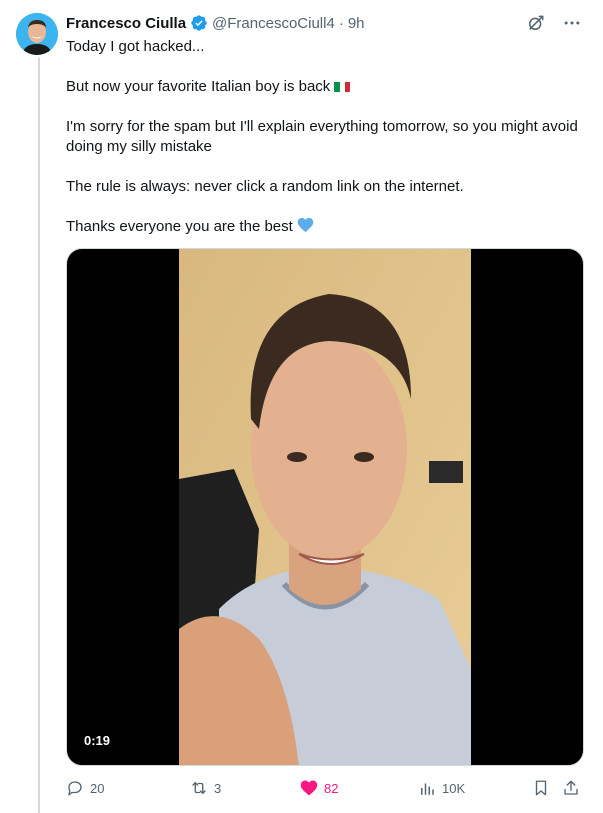 Image resolution: width=603 pixels, height=813 pixels. I want to click on top-actions, so click(554, 23).